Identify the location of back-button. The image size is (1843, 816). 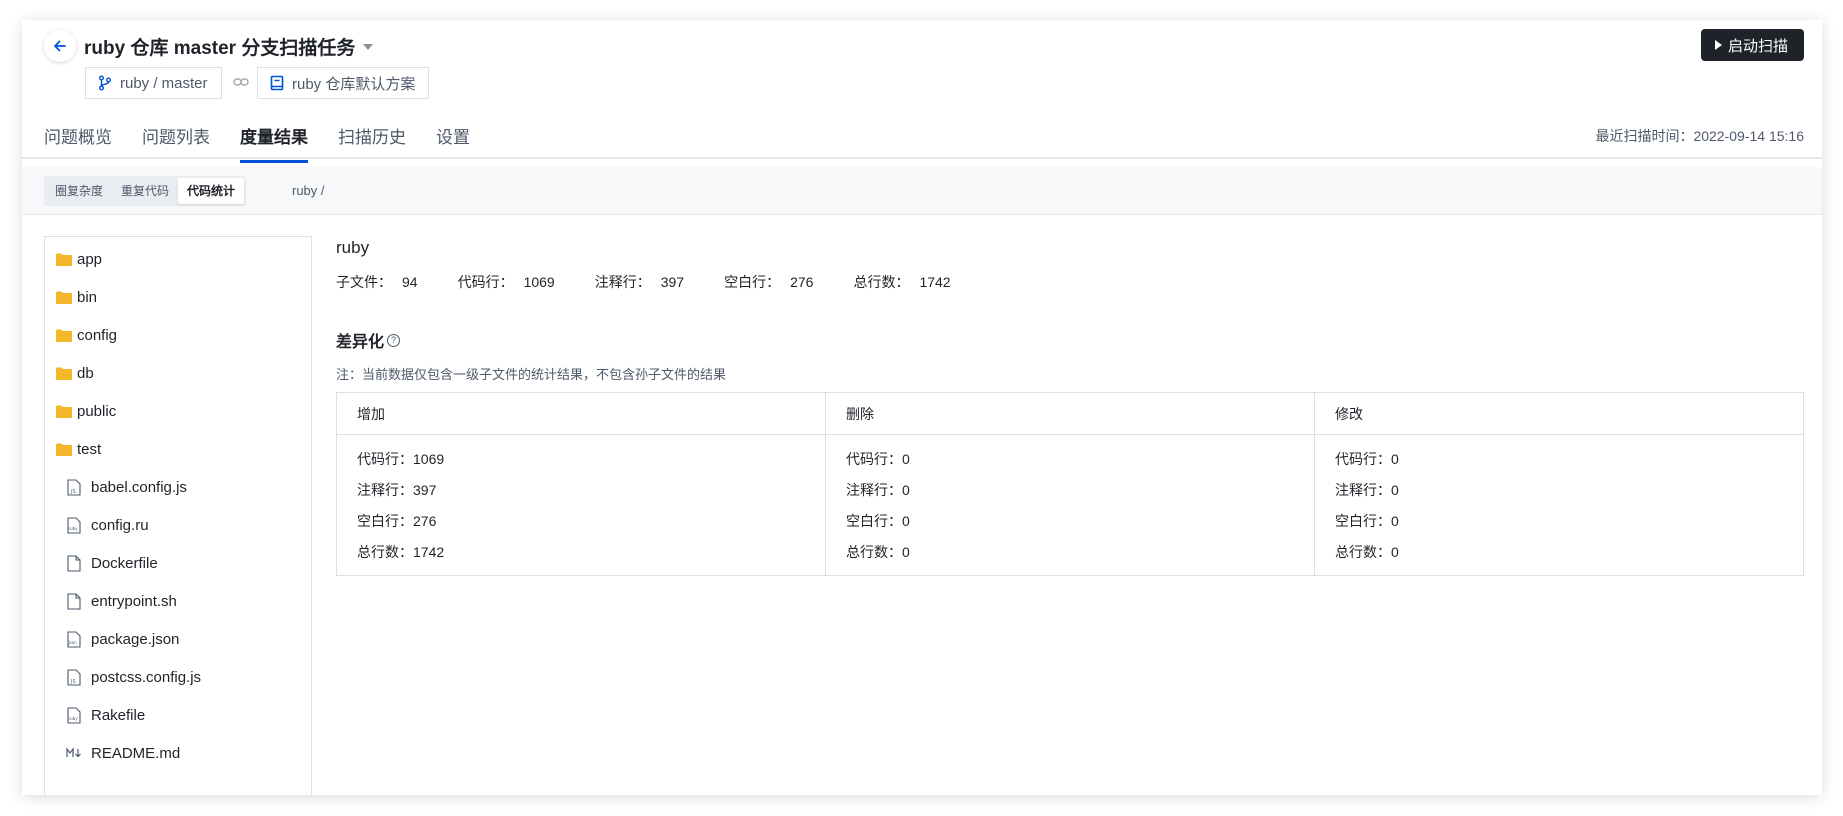
(60, 46).